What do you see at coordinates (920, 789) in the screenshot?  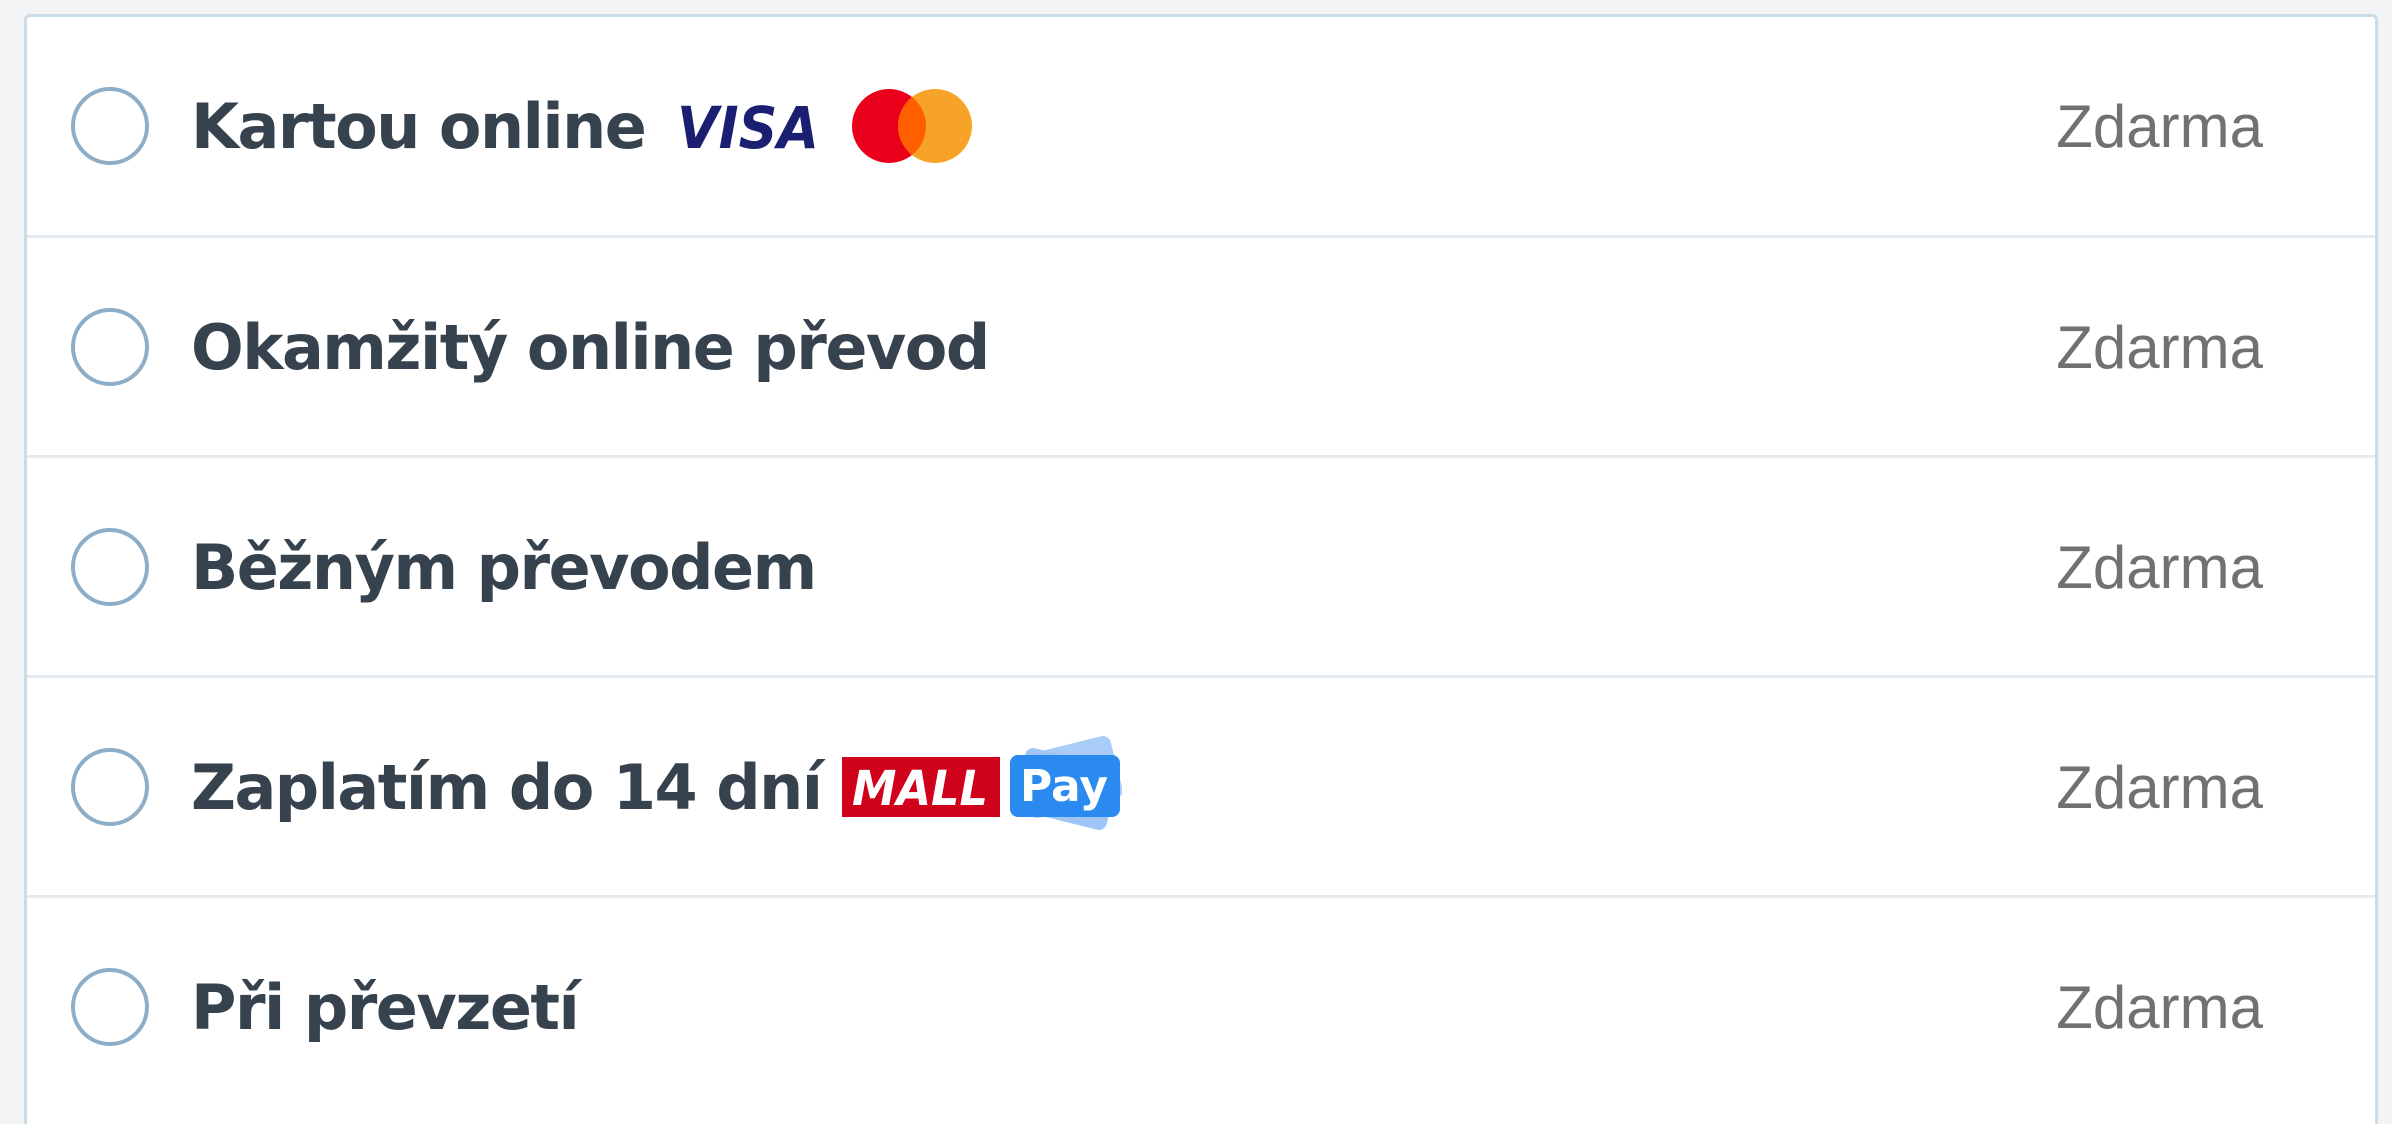 I see `mall-logo-text: MALL` at bounding box center [920, 789].